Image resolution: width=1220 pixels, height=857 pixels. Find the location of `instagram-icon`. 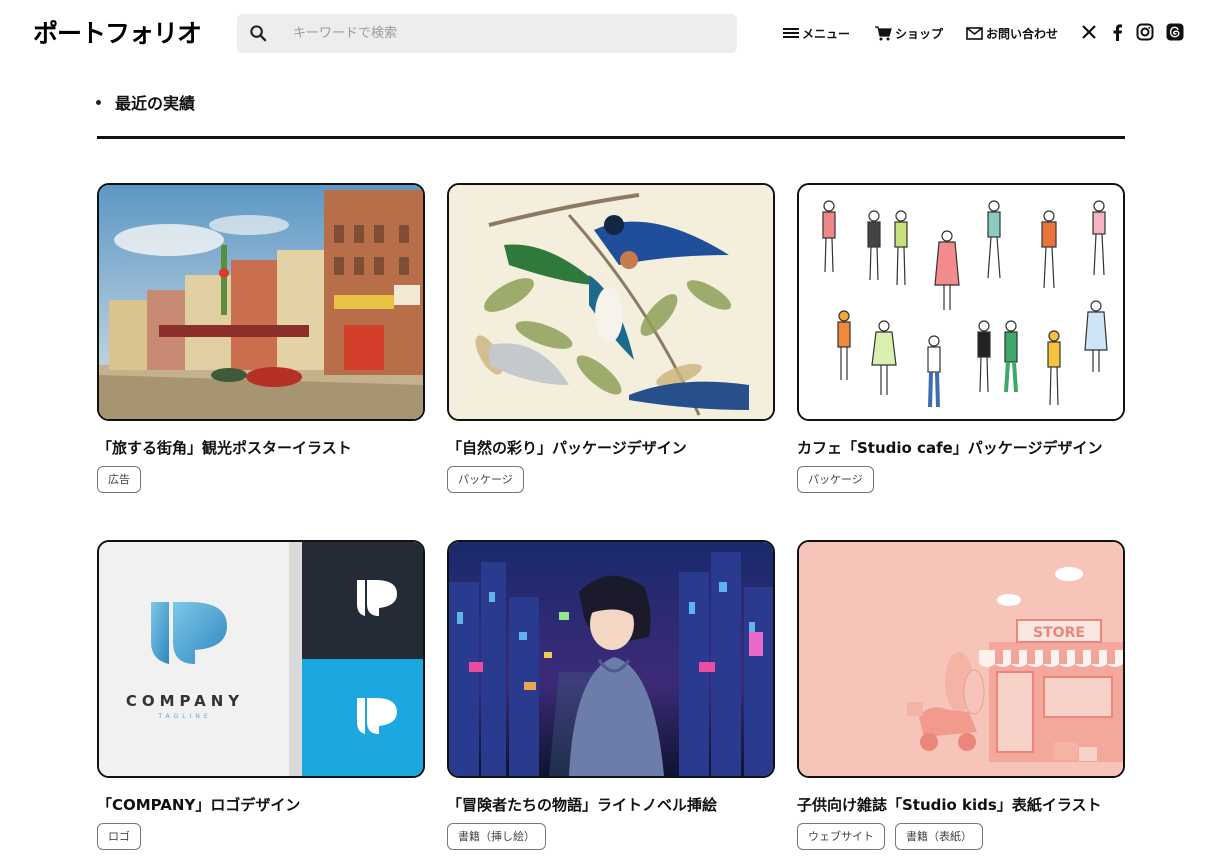

instagram-icon is located at coordinates (1145, 32).